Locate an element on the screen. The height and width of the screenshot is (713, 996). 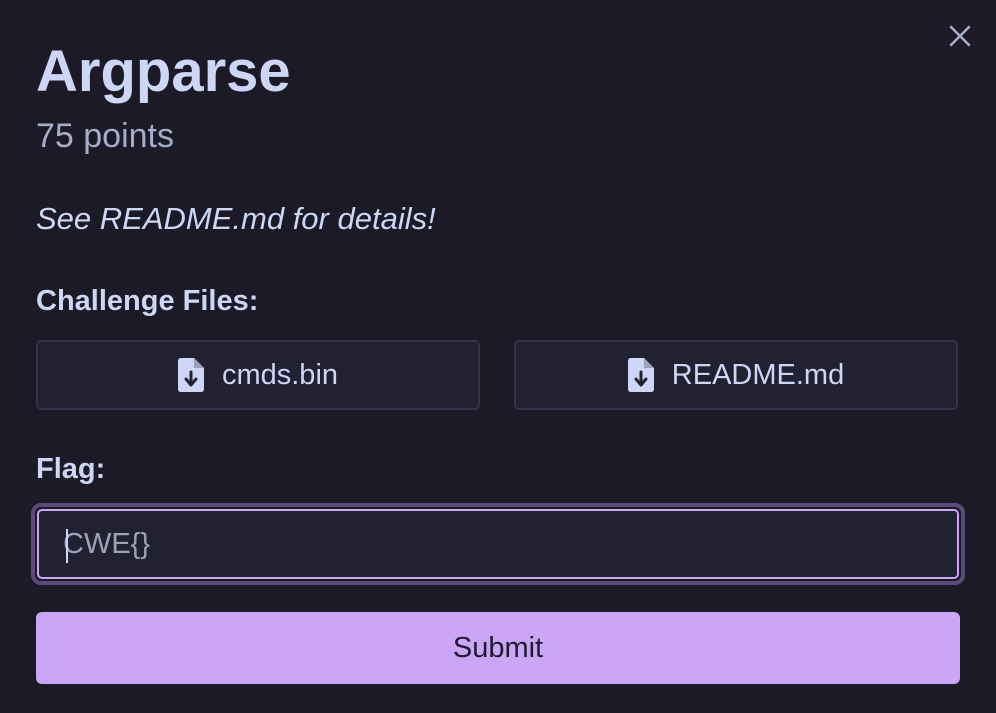
flag-input-focus-ring is located at coordinates (498, 544).